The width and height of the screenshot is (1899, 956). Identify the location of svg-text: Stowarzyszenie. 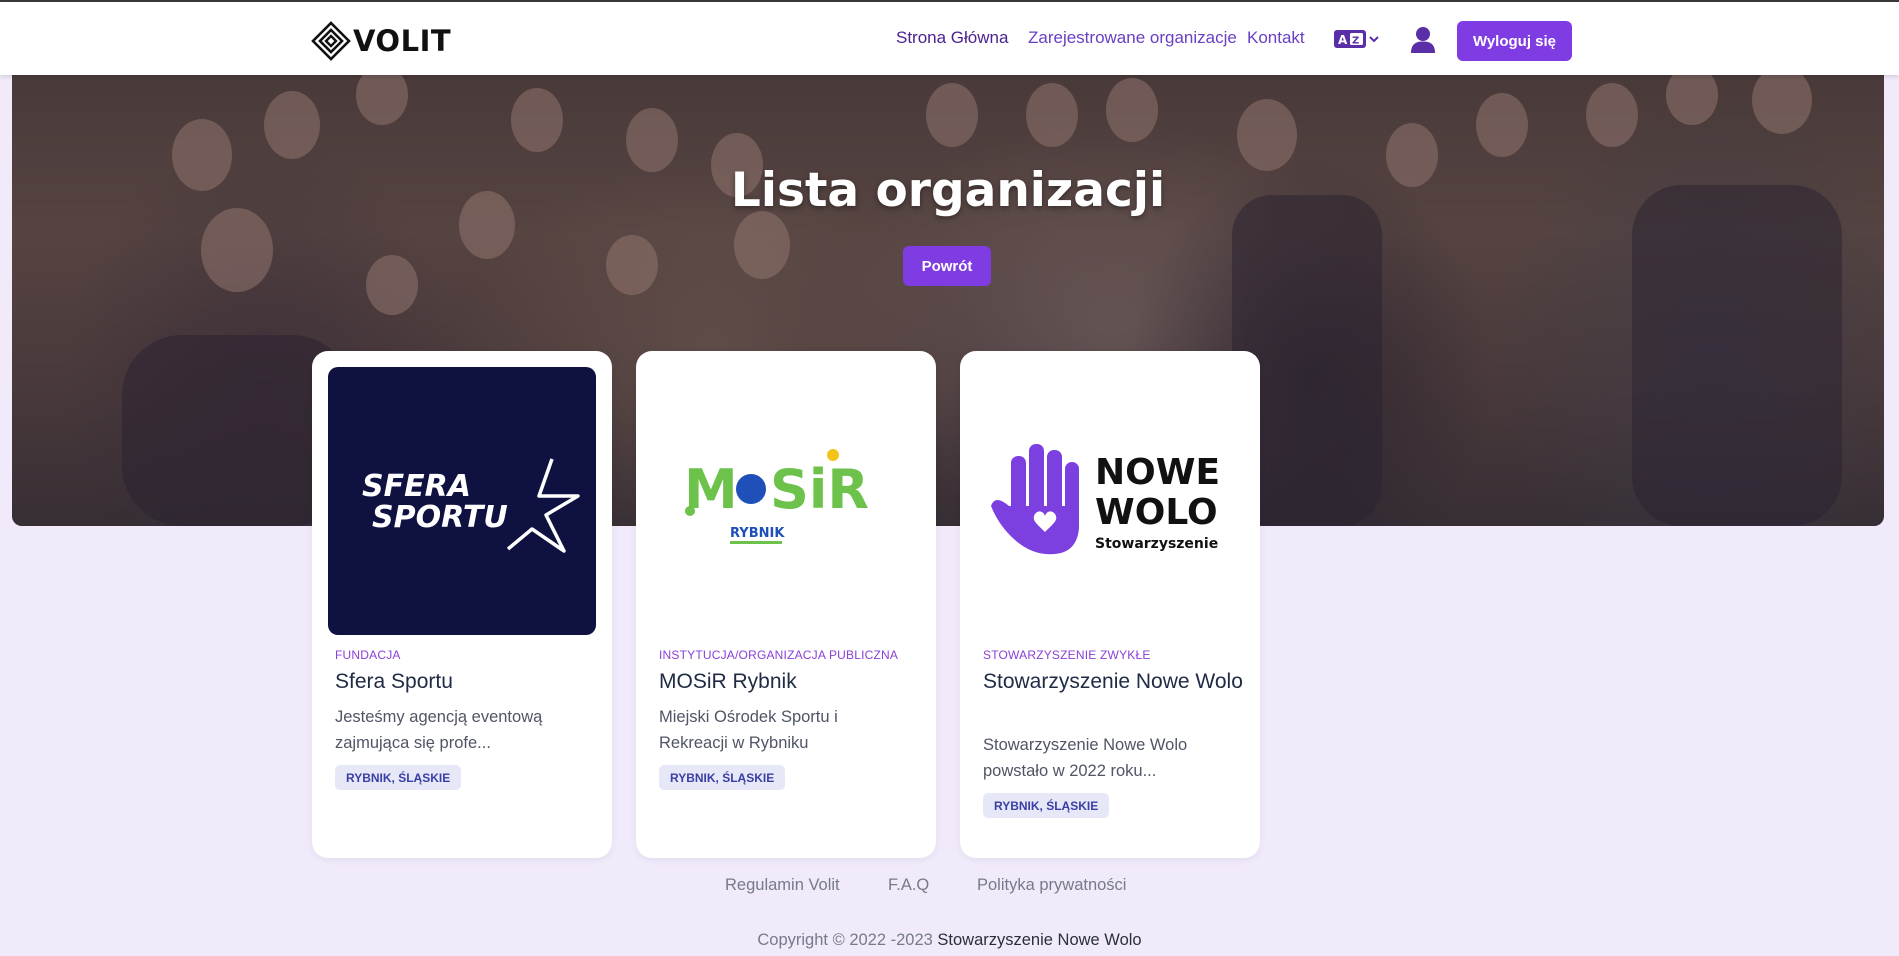
(1156, 544).